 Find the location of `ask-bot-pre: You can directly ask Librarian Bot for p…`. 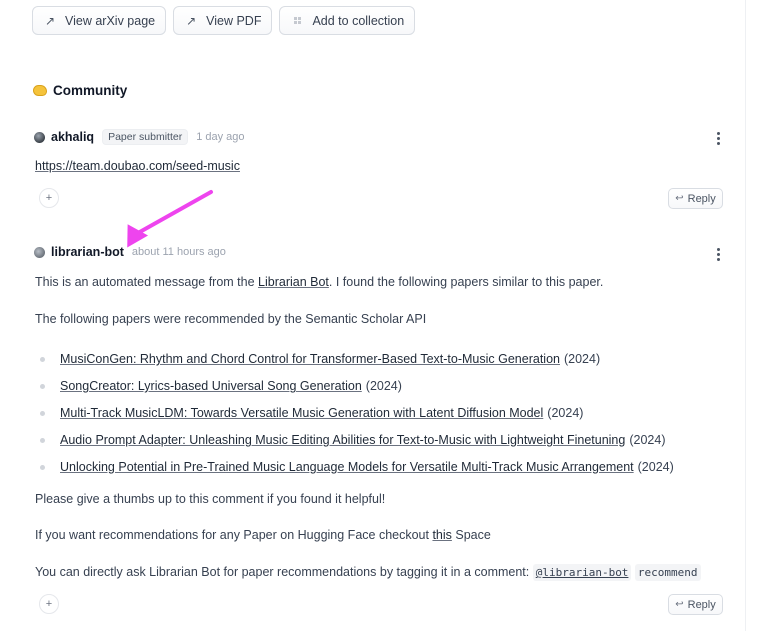

ask-bot-pre: You can directly ask Librarian Bot for p… is located at coordinates (284, 572).